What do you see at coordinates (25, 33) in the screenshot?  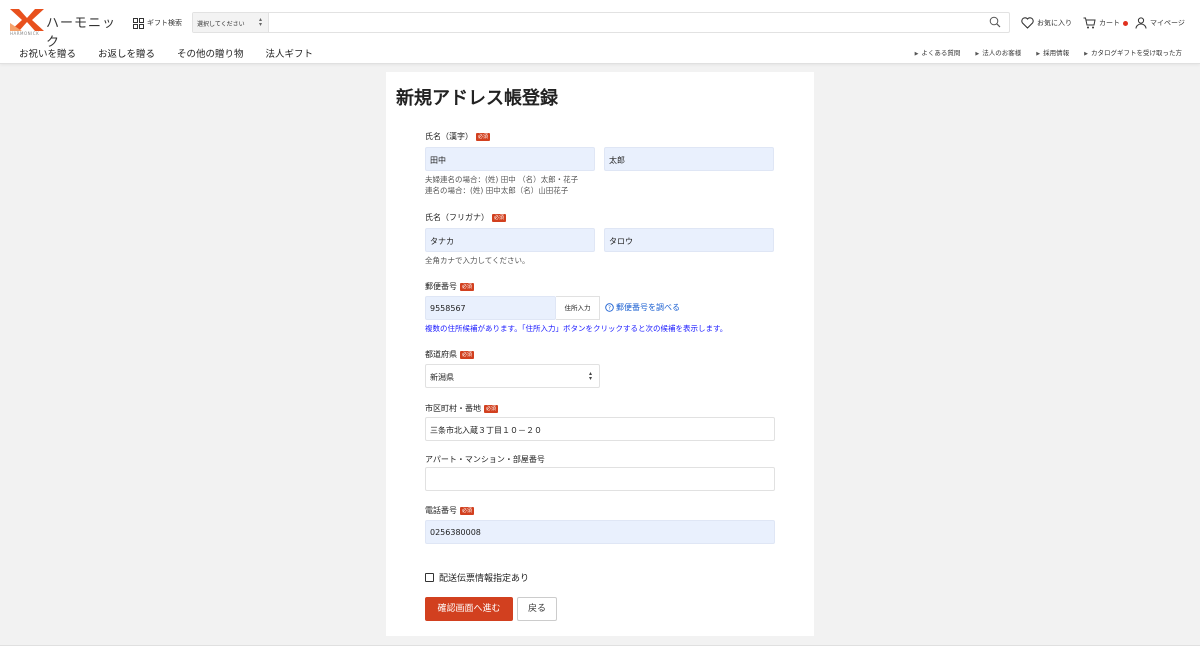 I see `logo-subtext: HARMONICK` at bounding box center [25, 33].